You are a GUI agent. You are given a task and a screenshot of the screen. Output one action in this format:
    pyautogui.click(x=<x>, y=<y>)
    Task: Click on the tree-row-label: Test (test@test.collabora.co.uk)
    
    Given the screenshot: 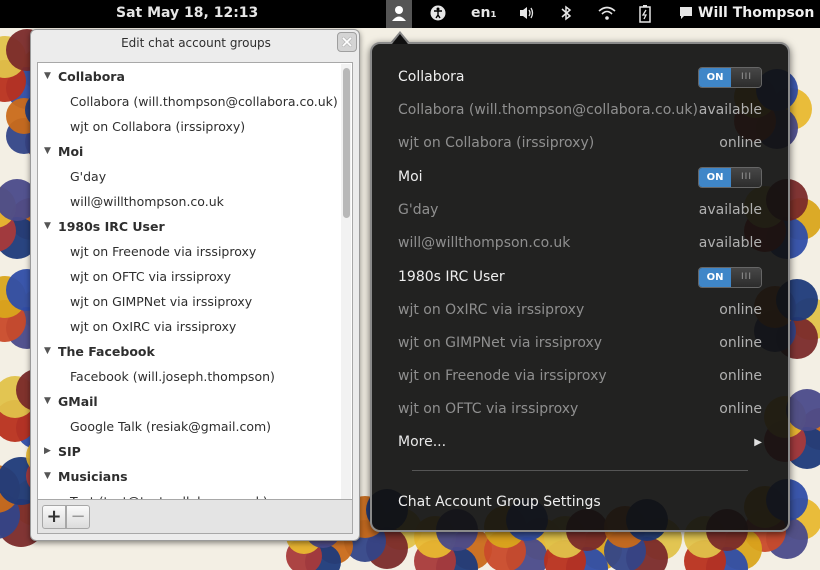 What is the action you would take?
    pyautogui.click(x=169, y=494)
    